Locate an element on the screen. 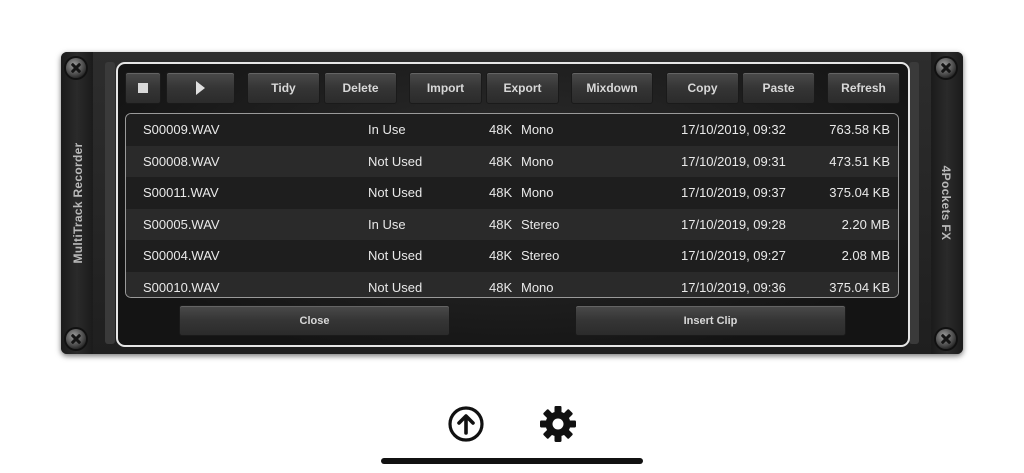 This screenshot has height=473, width=1024. file-name: S00010.WAV is located at coordinates (181, 287).